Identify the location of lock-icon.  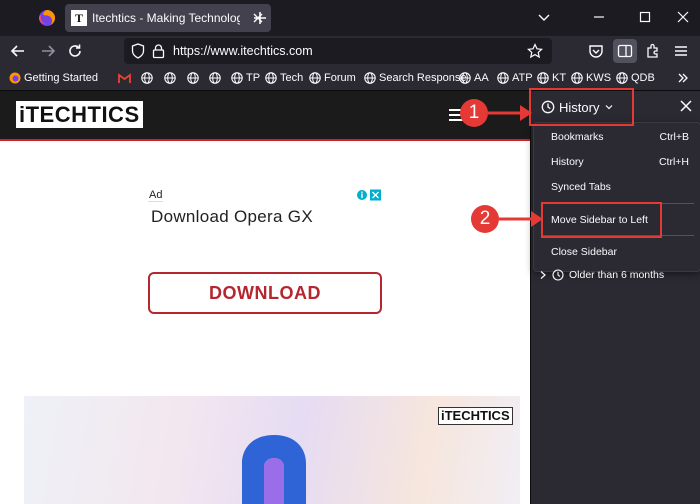
(158, 51).